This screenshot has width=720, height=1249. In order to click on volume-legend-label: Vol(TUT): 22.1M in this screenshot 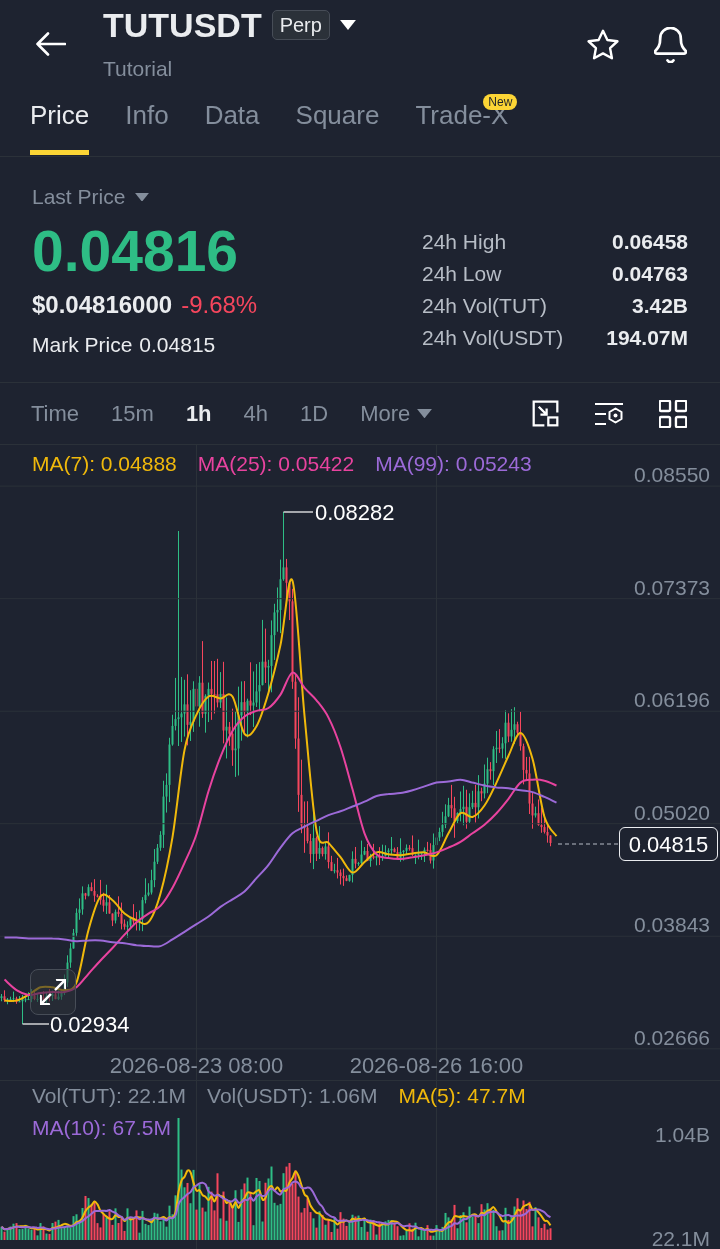, I will do `click(109, 1096)`.